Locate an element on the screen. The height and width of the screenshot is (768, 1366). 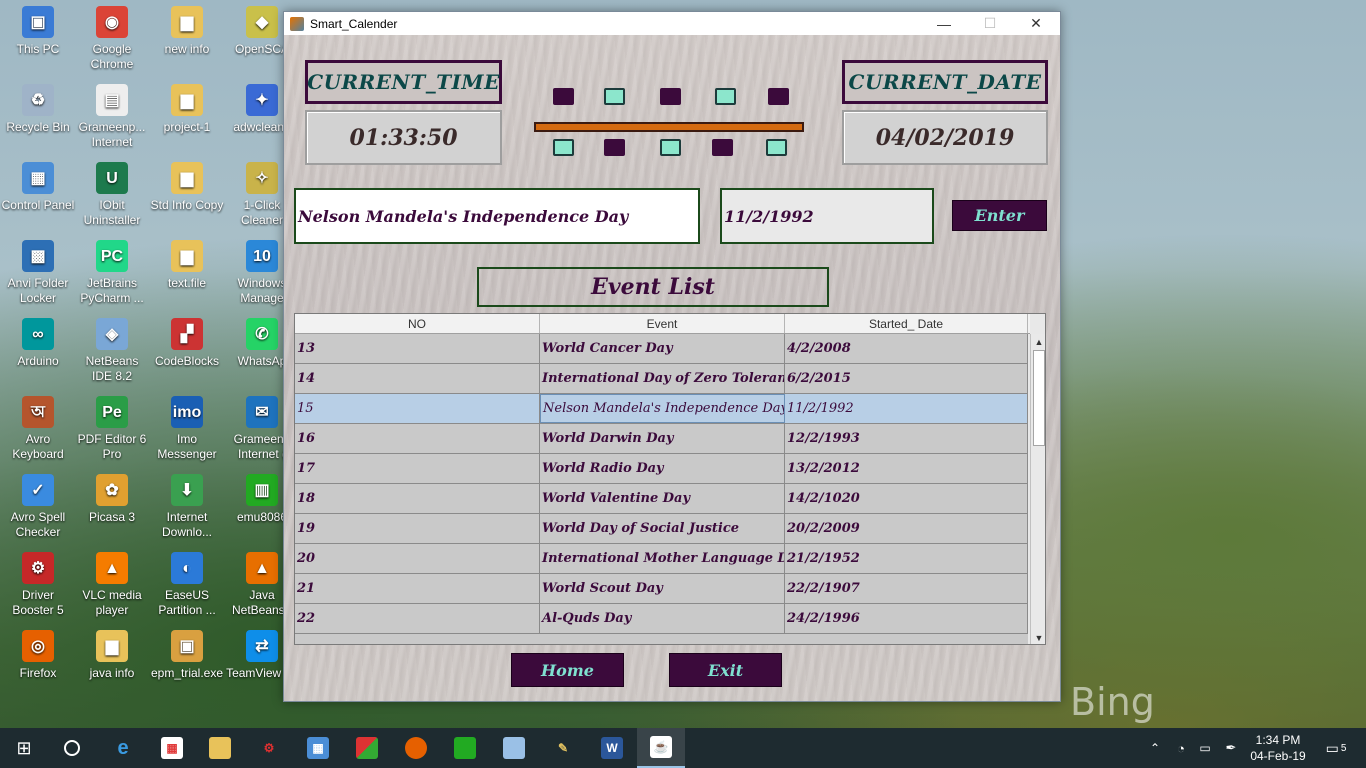
taskbar-control-panel: ▦ is located at coordinates (318, 748).